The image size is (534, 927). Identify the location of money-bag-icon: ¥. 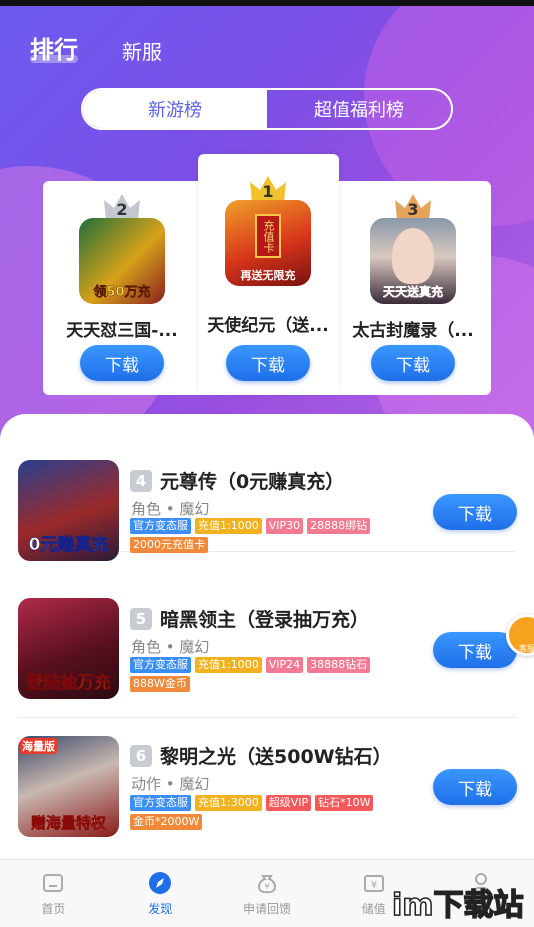
(267, 884).